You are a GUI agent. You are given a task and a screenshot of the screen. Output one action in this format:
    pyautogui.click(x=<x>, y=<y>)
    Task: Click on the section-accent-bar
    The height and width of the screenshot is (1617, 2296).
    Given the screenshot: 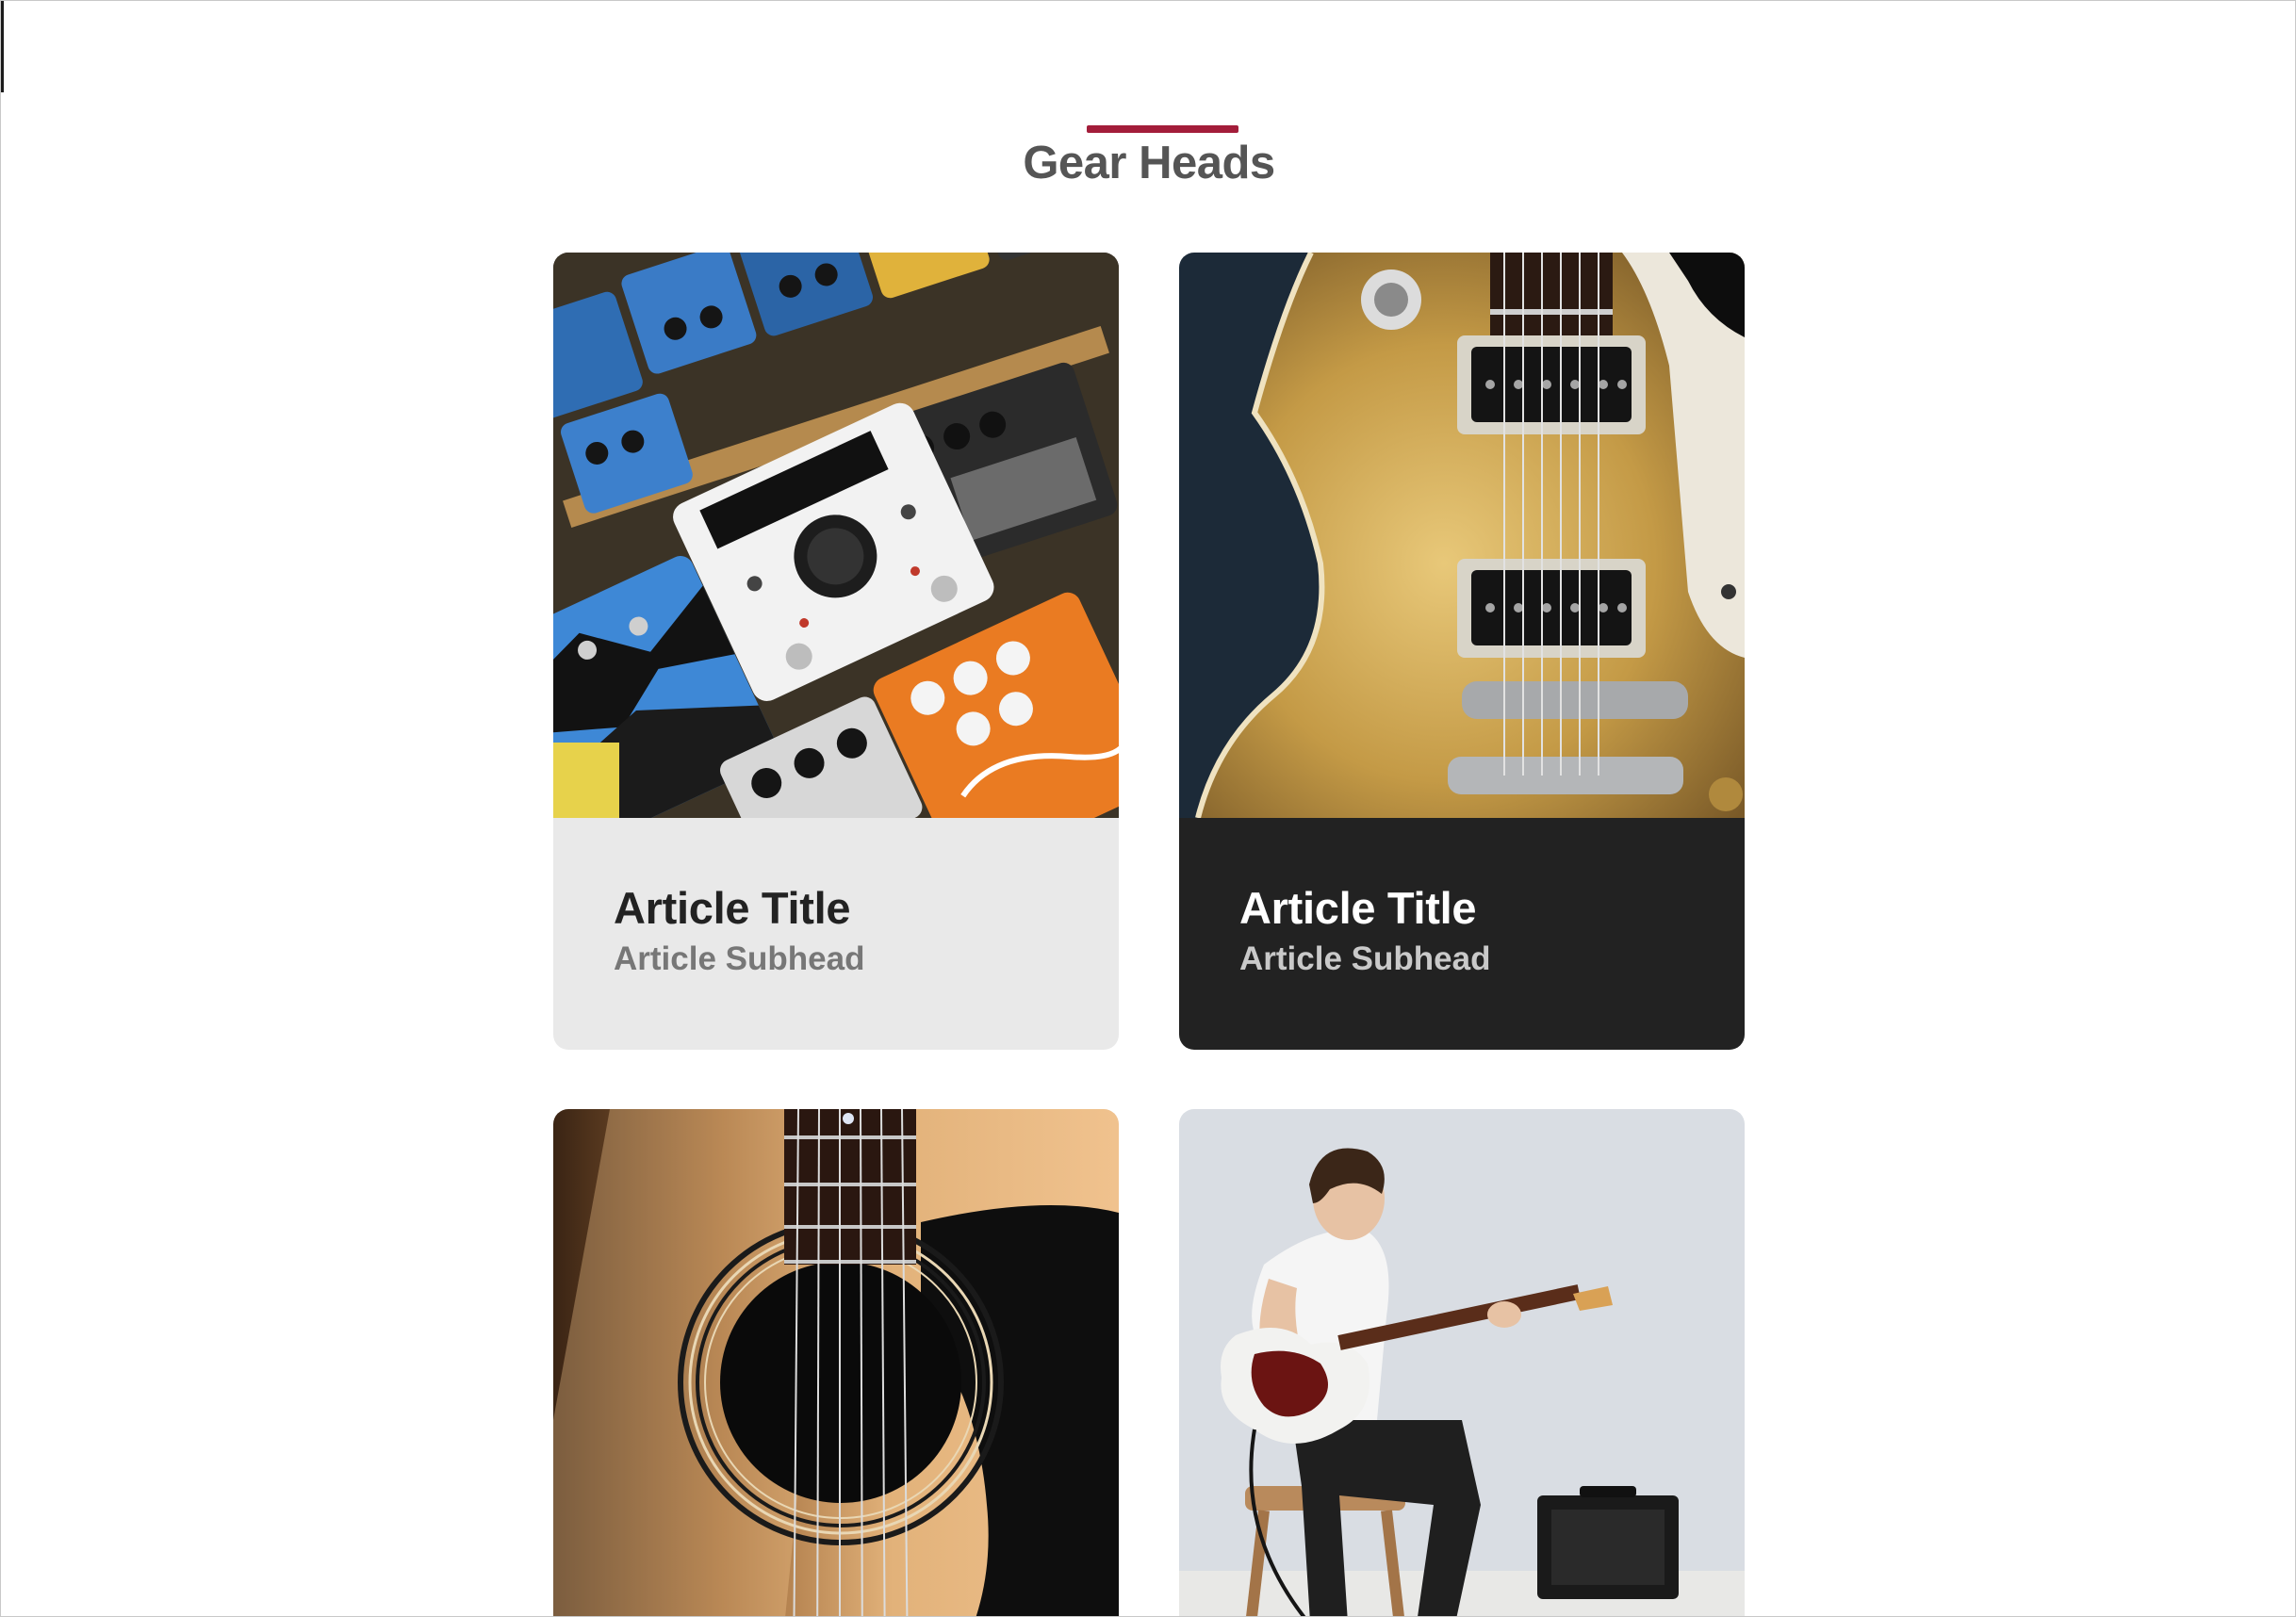 What is the action you would take?
    pyautogui.click(x=1162, y=129)
    